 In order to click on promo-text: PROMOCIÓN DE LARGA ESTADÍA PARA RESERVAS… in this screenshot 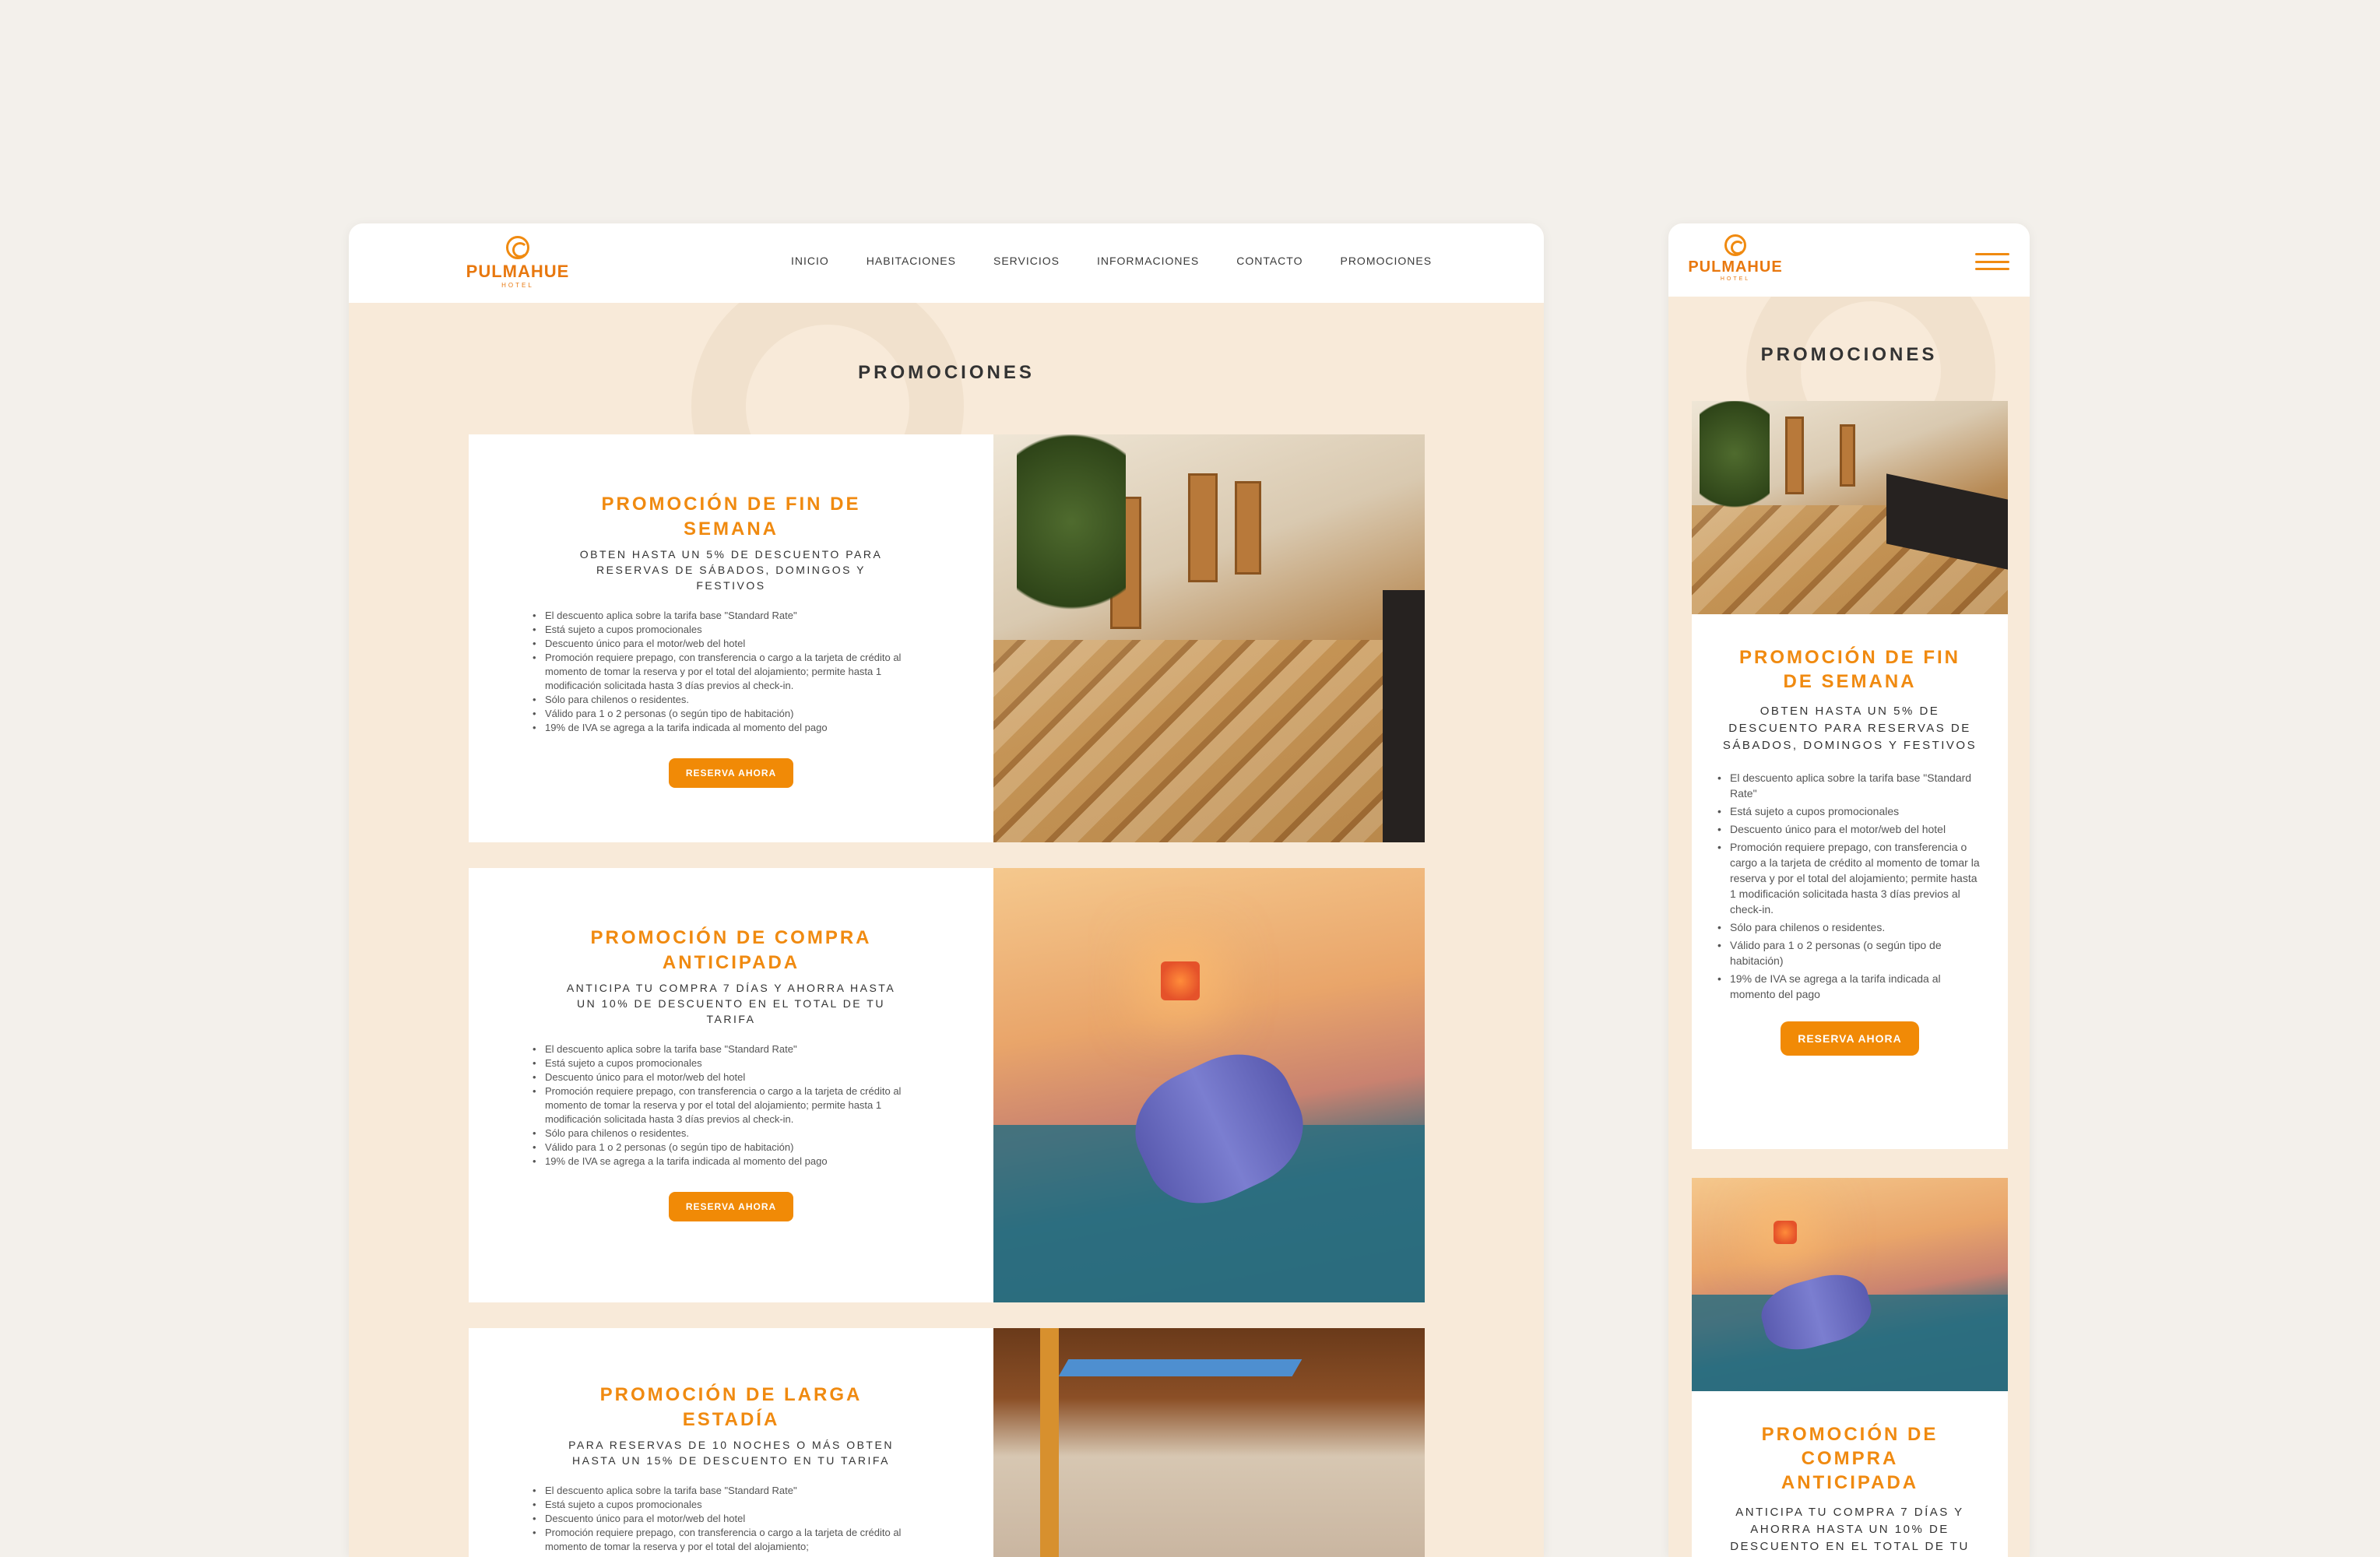, I will do `click(731, 1442)`.